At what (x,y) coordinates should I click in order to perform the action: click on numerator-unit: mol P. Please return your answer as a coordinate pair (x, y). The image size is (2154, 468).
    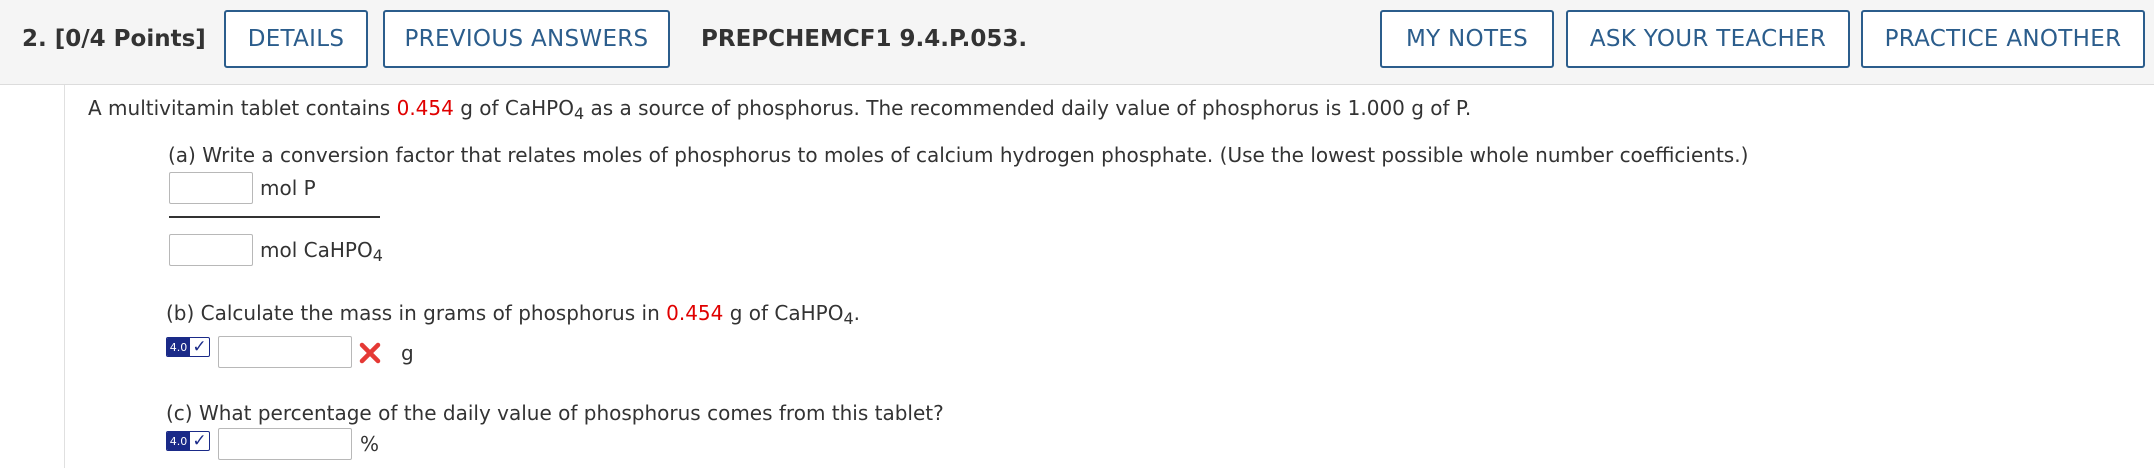
    Looking at the image, I should click on (288, 188).